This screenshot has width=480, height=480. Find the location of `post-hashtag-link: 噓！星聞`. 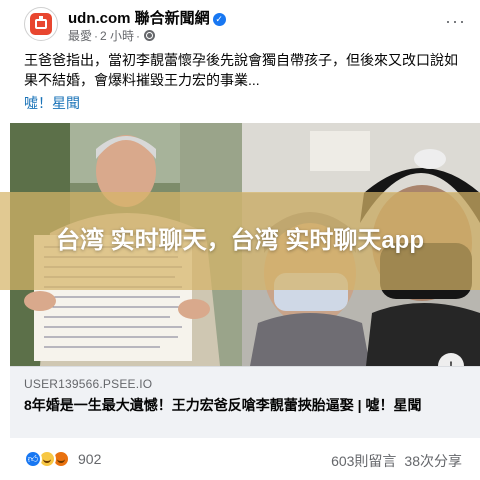

post-hashtag-link: 噓！星聞 is located at coordinates (52, 103).